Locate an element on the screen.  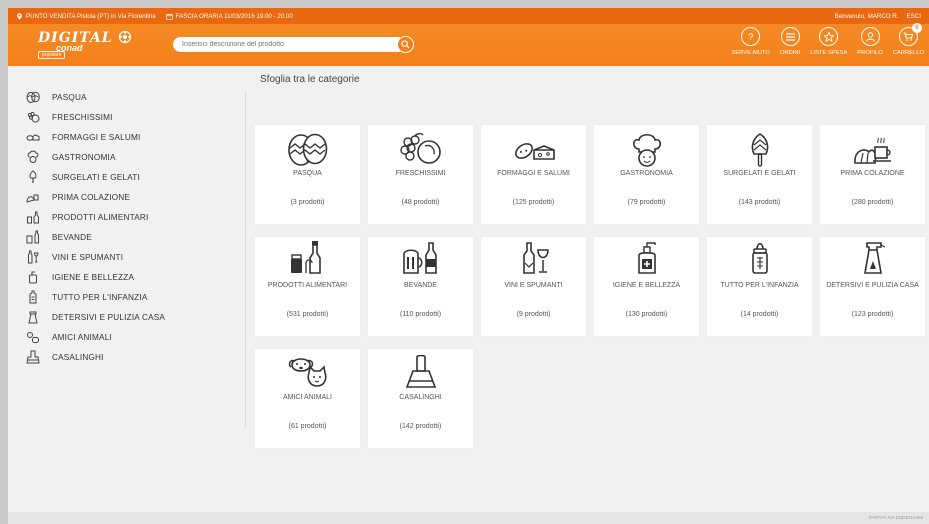
logout-link: ESCI is located at coordinates (914, 16).